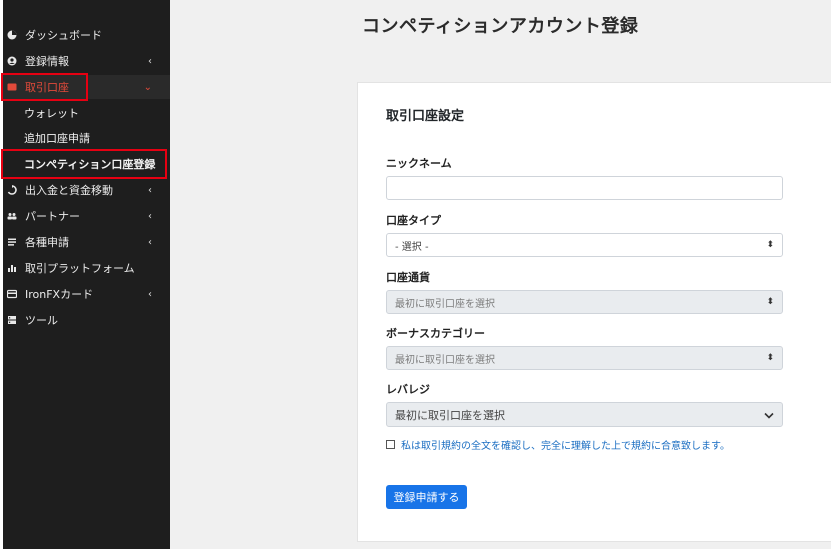 The image size is (831, 549). What do you see at coordinates (565, 444) in the screenshot?
I see `terms-text: 私は取引規約の全文を確認し、完全に理解した上で規約に合意致します。` at bounding box center [565, 444].